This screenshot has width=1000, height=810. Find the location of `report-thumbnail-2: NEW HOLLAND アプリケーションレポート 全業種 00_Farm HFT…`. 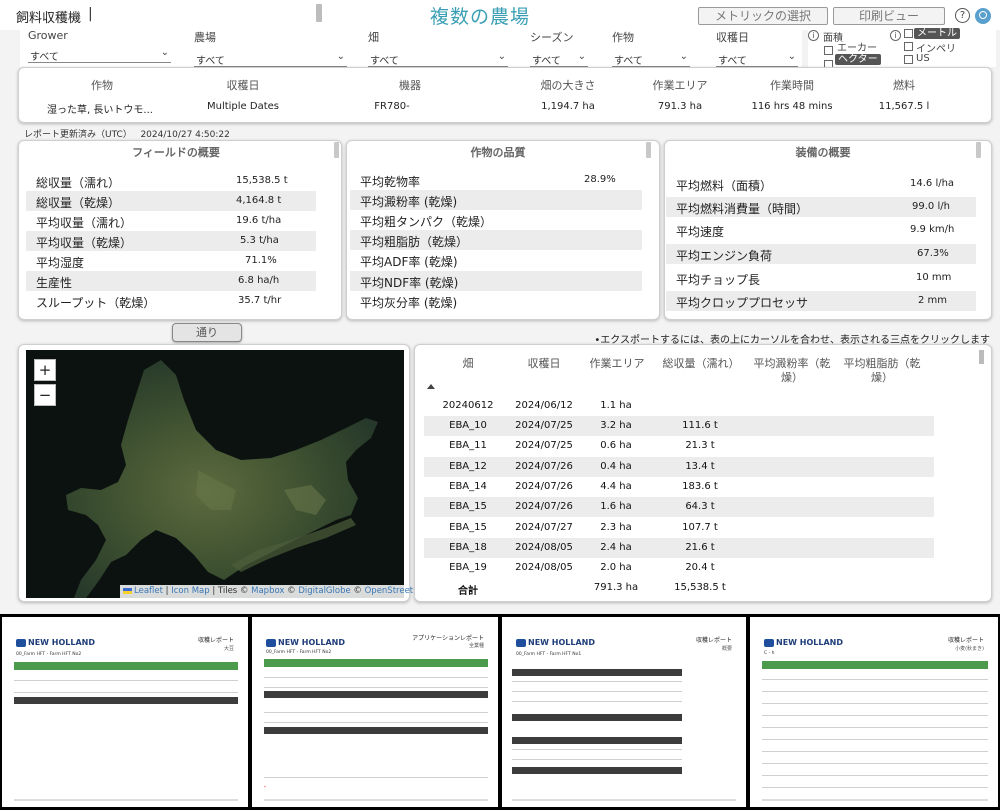

report-thumbnail-2: NEW HOLLAND アプリケーションレポート 全業種 00_Farm HFT… is located at coordinates (375, 712).